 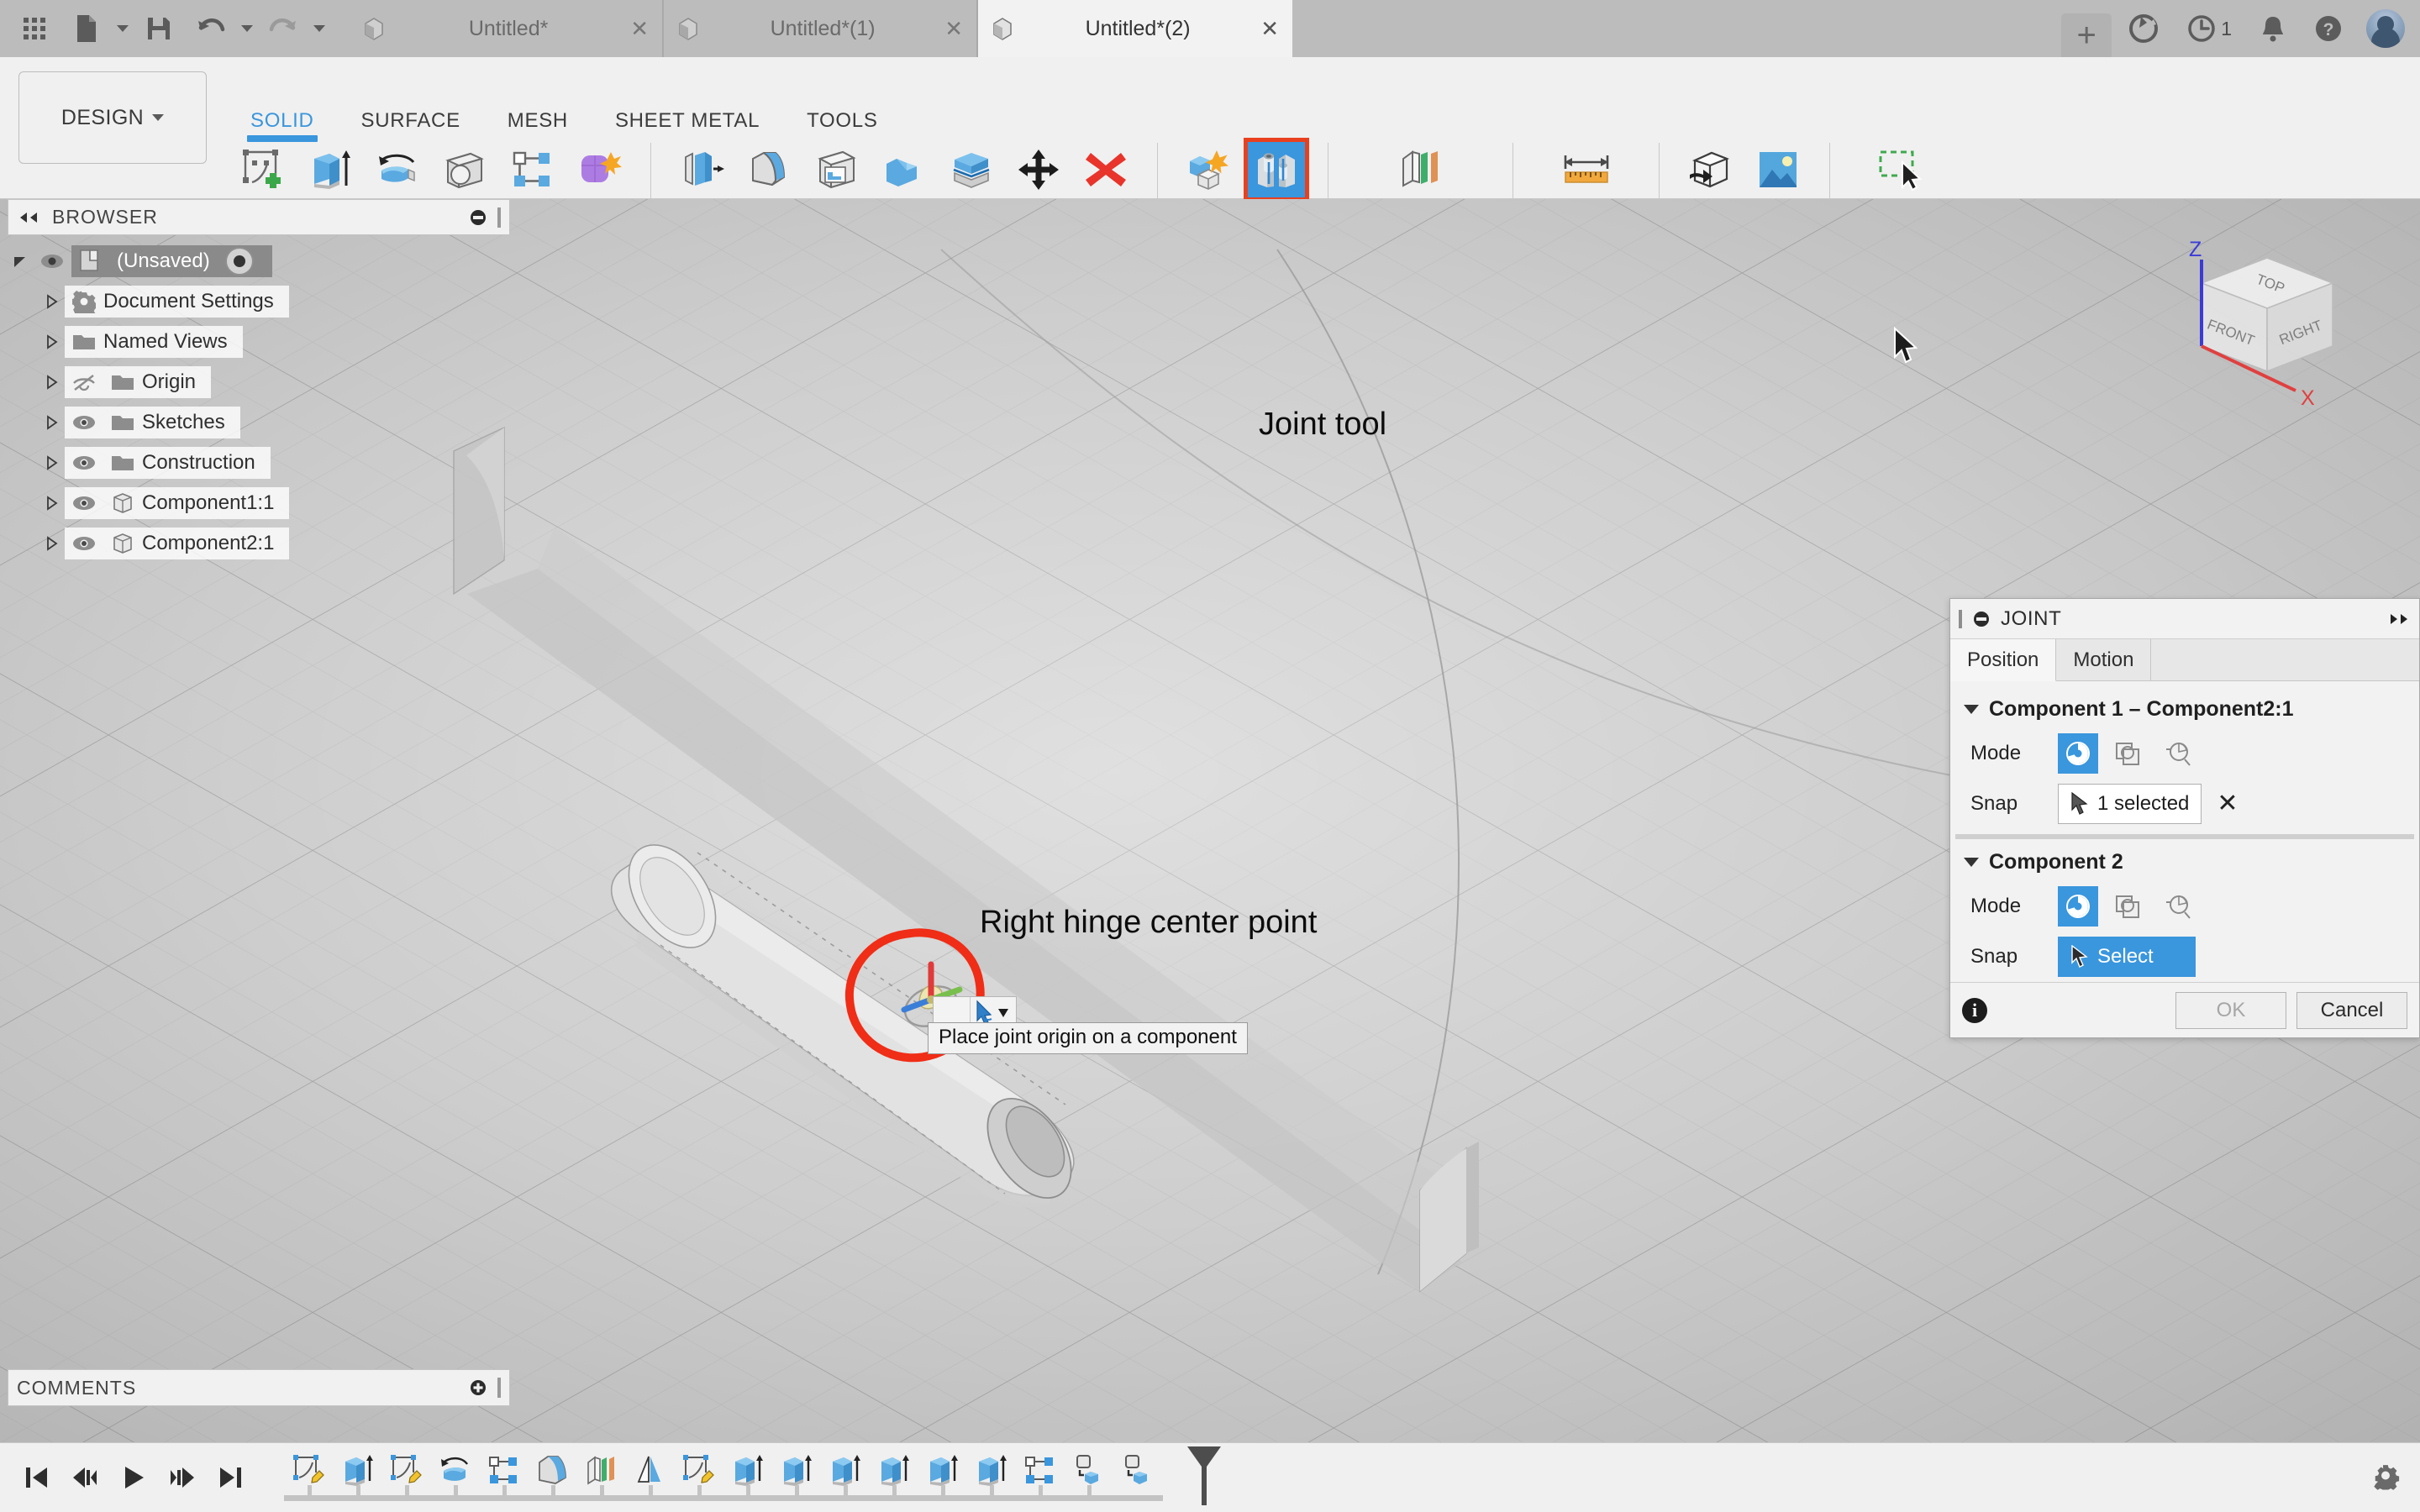 I want to click on info-icon: i, so click(x=1975, y=1010).